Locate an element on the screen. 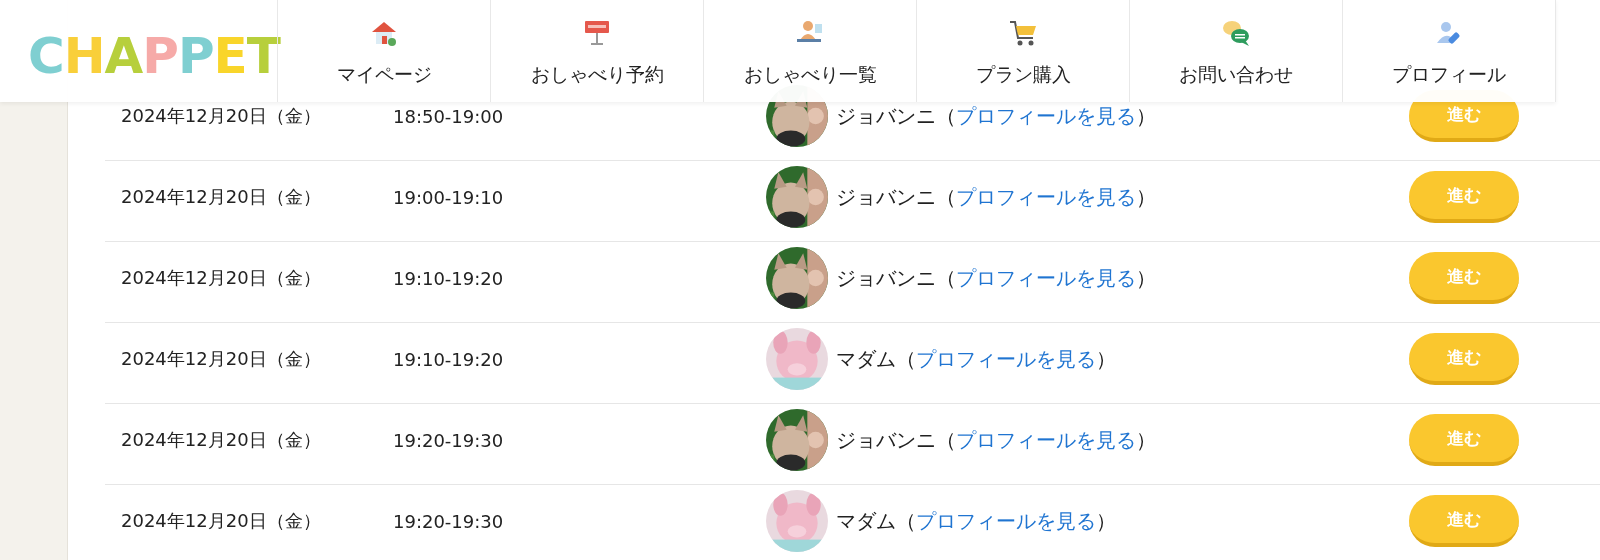  nav-item: プロフィール is located at coordinates (1448, 51).